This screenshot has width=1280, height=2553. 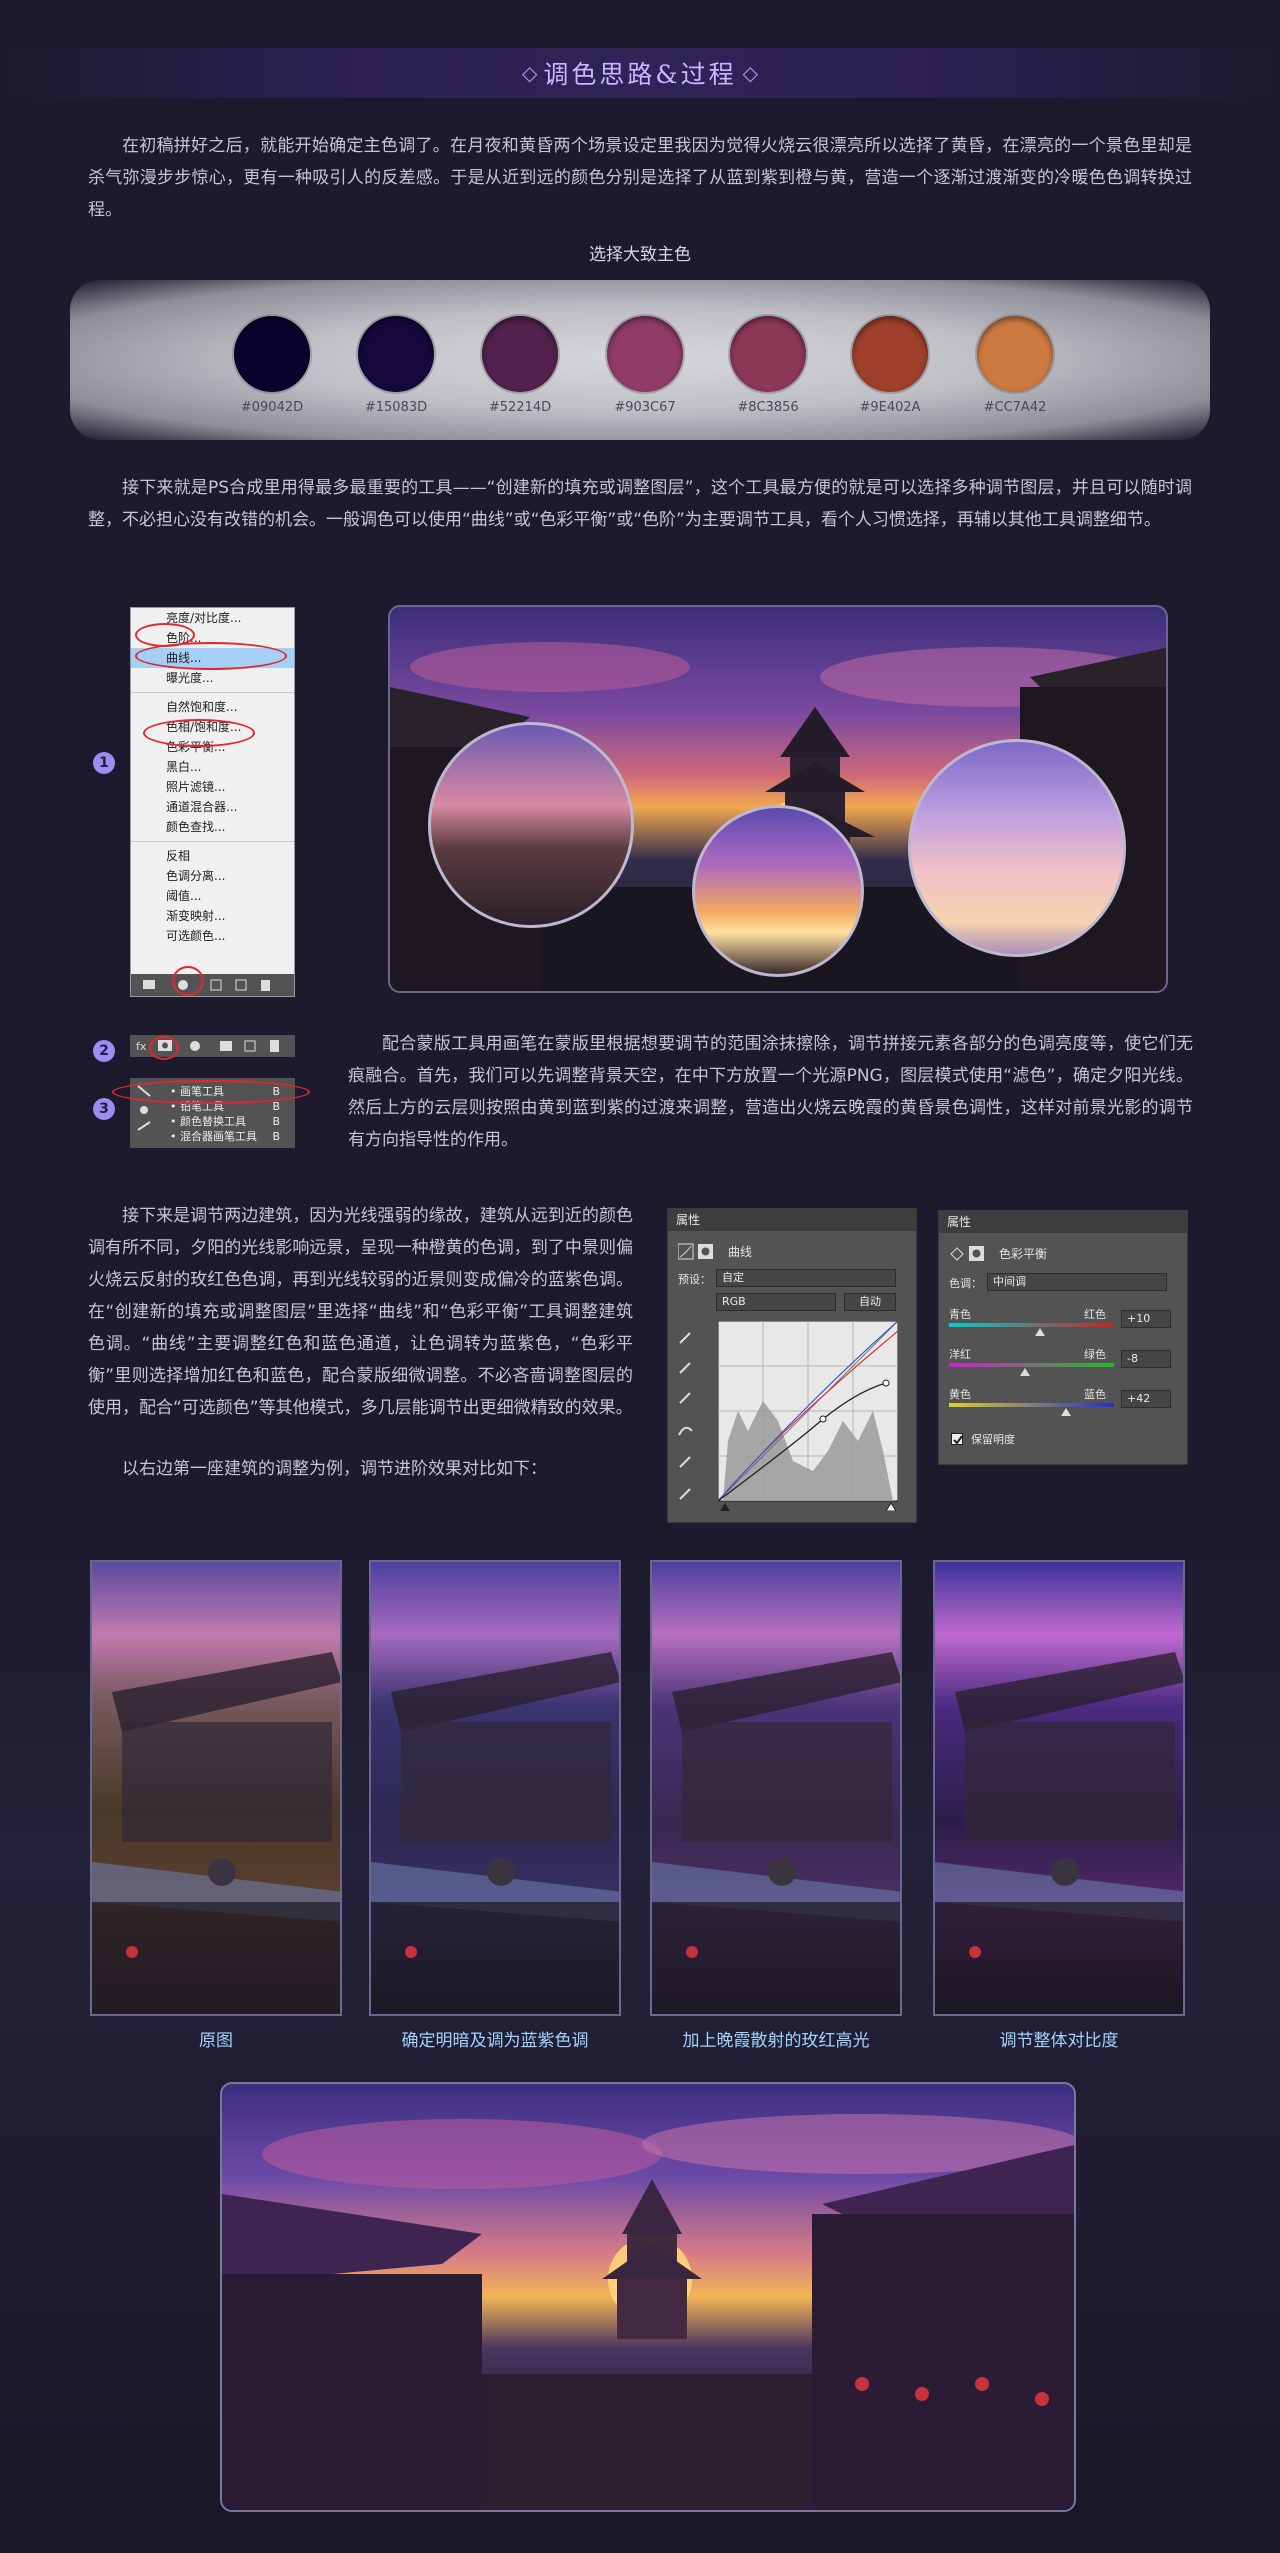 I want to click on palette-hex-label: #9E402A, so click(x=890, y=407).